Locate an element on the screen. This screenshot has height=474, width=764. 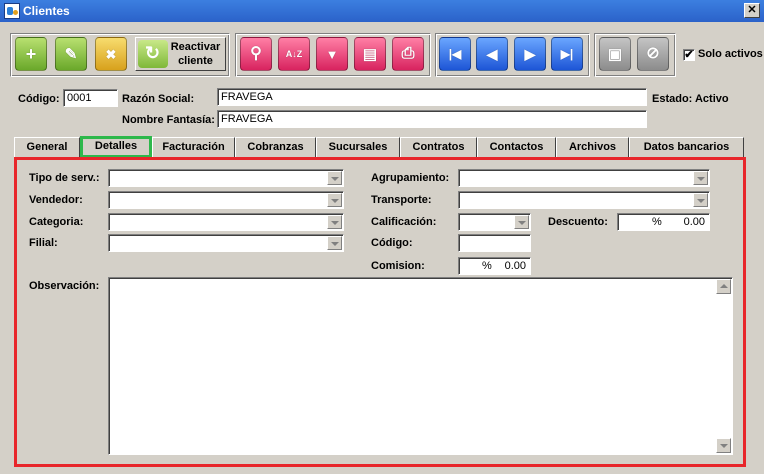
edit-icon: ✎ is located at coordinates (71, 54).